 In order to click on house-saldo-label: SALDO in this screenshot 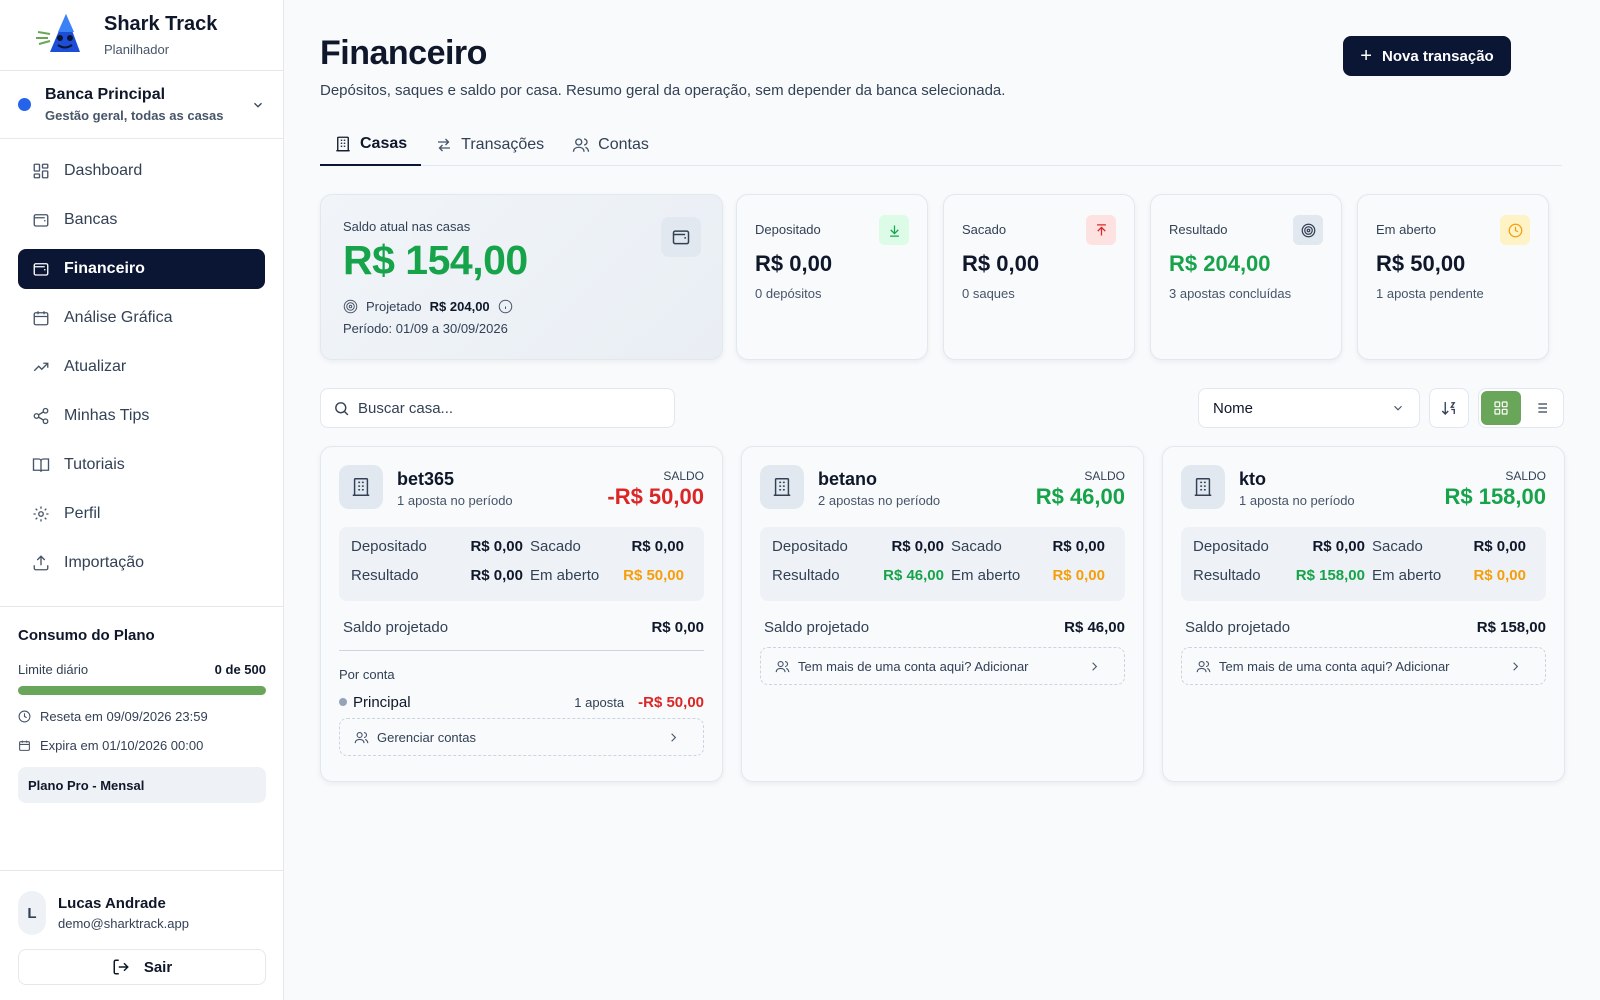, I will do `click(683, 476)`.